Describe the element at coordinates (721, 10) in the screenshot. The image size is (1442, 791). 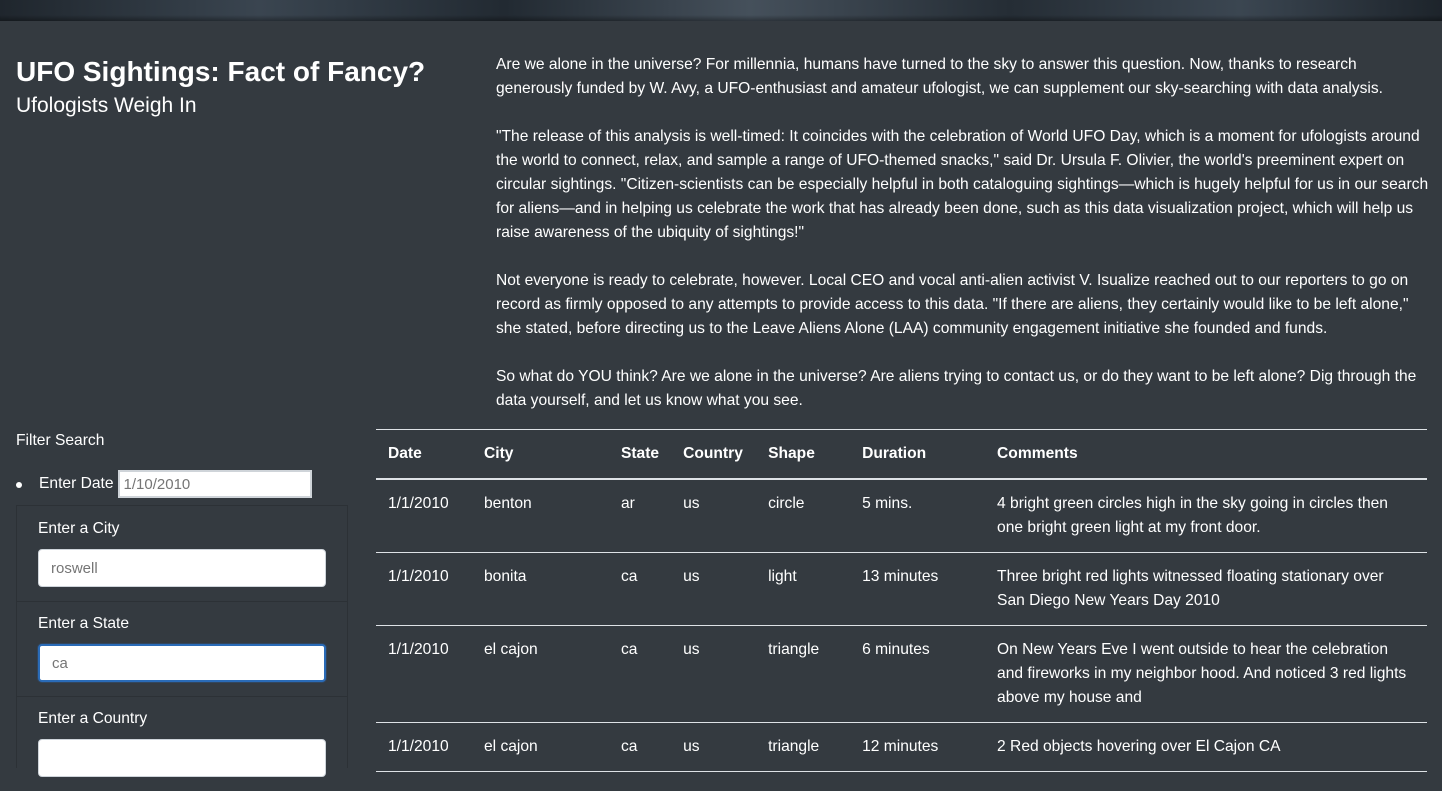
I see `hero-banner-strip` at that location.